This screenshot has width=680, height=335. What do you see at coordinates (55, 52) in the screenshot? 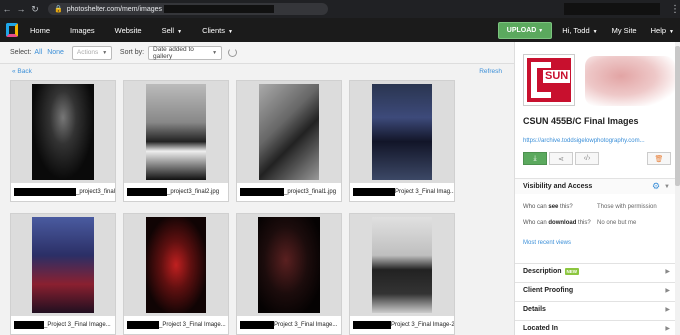
I see `select-none-link: None` at bounding box center [55, 52].